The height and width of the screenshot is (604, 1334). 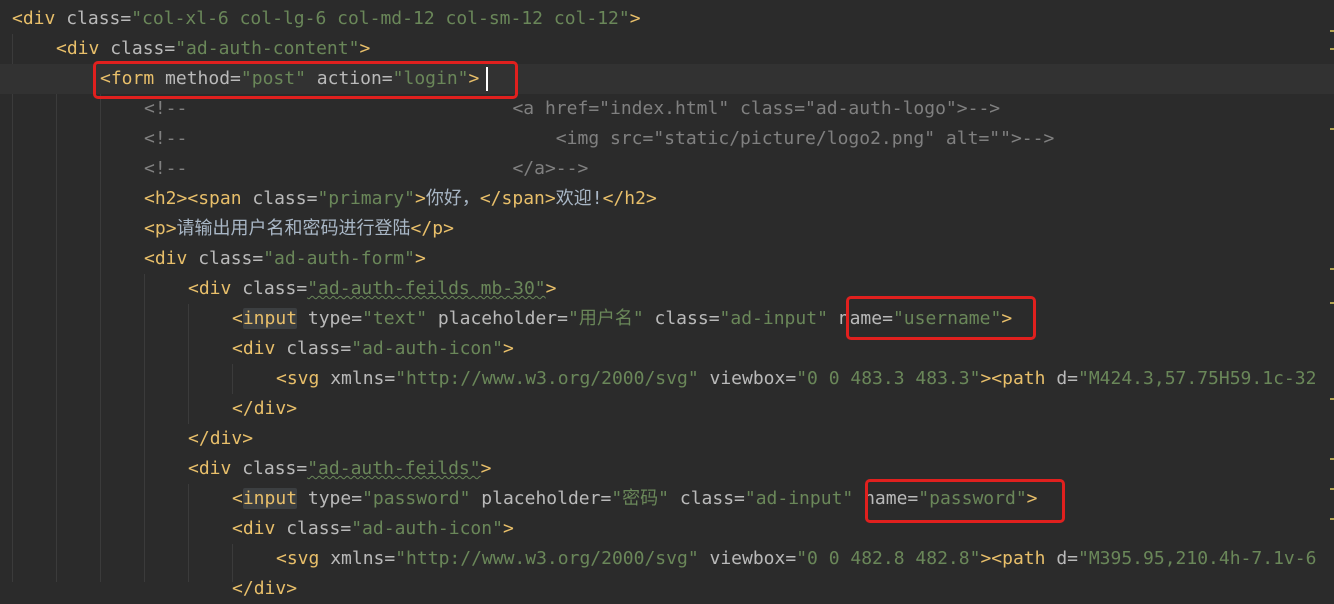 What do you see at coordinates (487, 79) in the screenshot?
I see `text-caret` at bounding box center [487, 79].